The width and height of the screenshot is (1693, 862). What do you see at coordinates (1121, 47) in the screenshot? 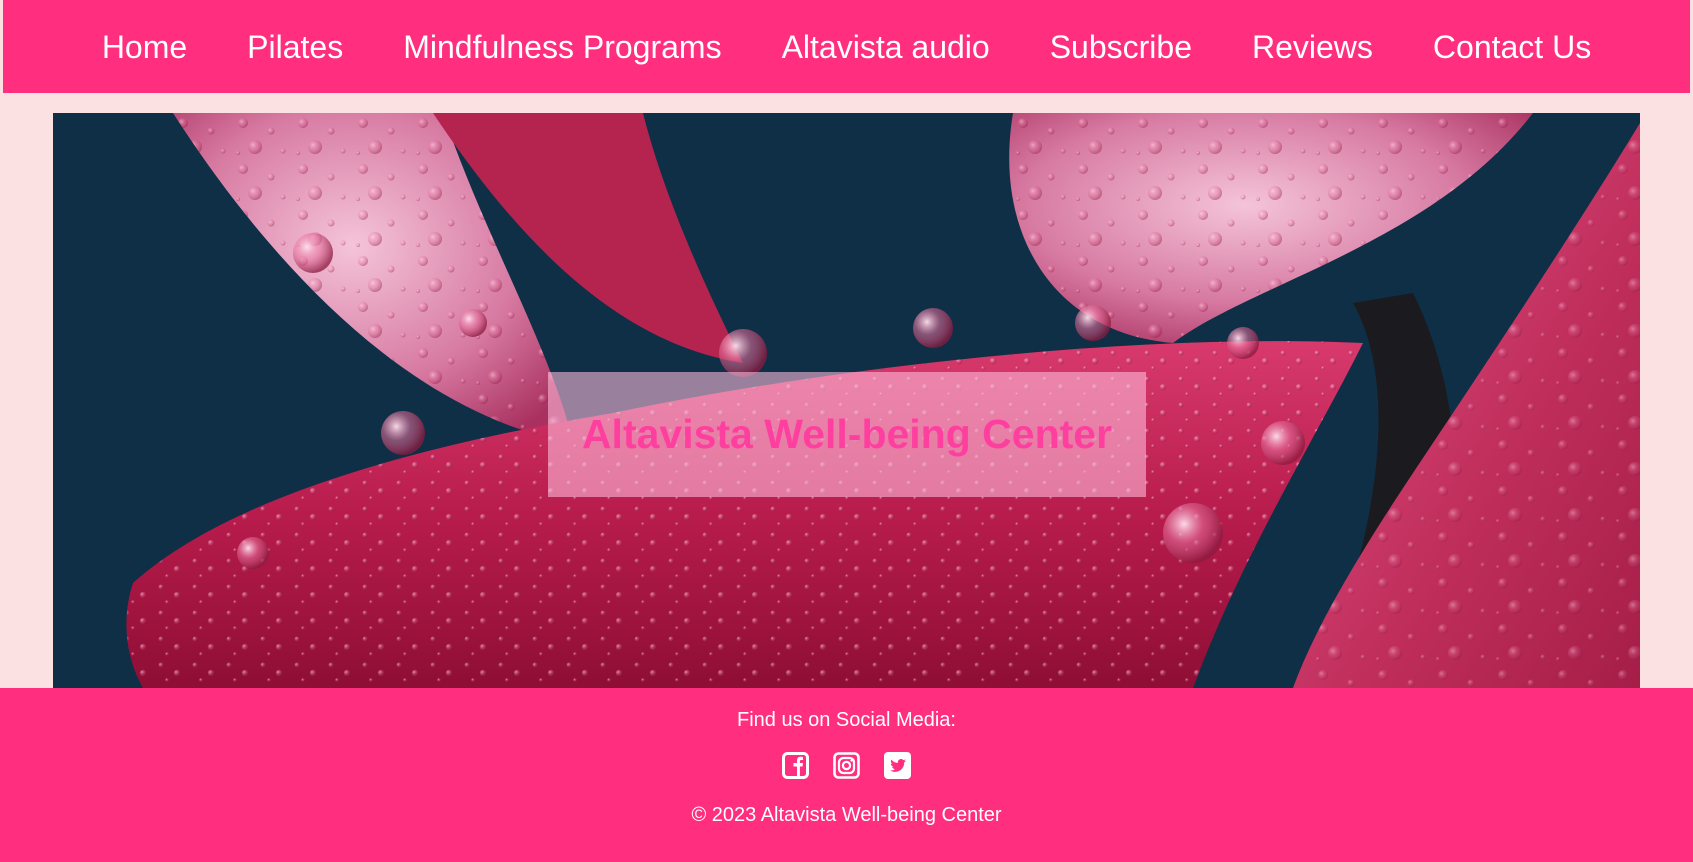
I see `nav-link-subscribe: Subscribe` at bounding box center [1121, 47].